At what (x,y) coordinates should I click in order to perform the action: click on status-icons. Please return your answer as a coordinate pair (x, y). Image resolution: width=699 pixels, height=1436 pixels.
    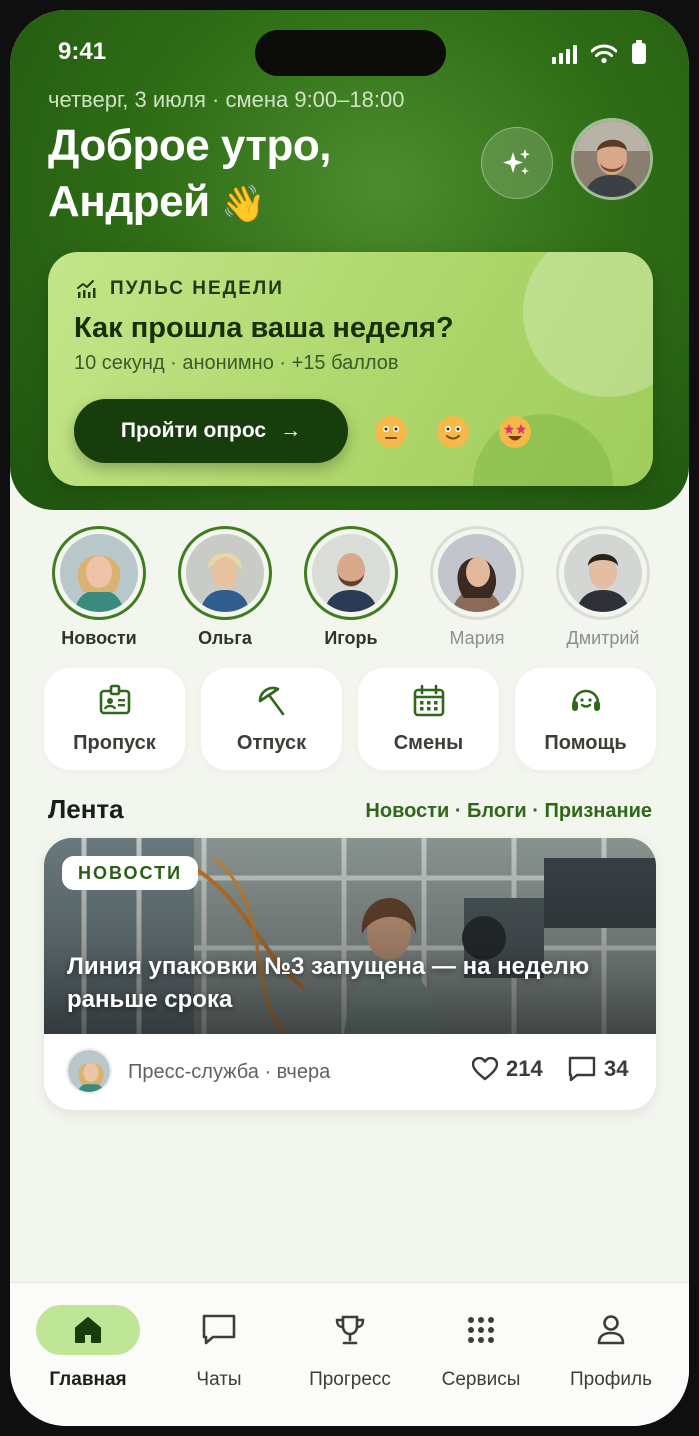
    Looking at the image, I should click on (599, 52).